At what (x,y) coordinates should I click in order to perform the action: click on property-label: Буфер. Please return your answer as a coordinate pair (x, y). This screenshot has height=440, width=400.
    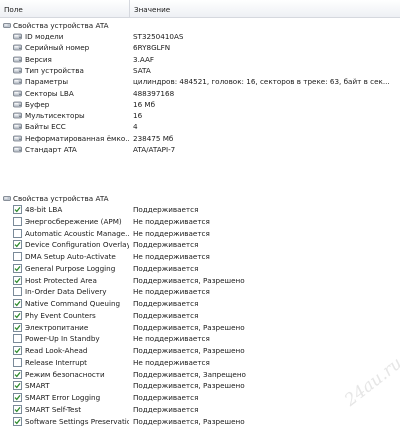
    Looking at the image, I should click on (37, 104).